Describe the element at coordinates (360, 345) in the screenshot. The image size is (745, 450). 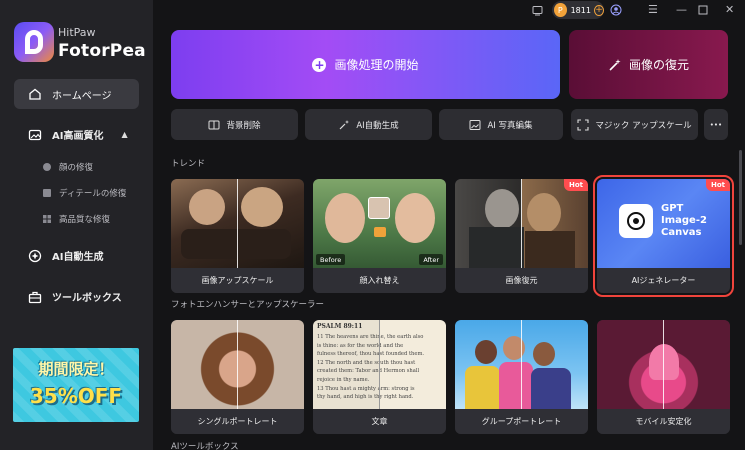
I see `doc-line: is thine: as for the world and the` at that location.